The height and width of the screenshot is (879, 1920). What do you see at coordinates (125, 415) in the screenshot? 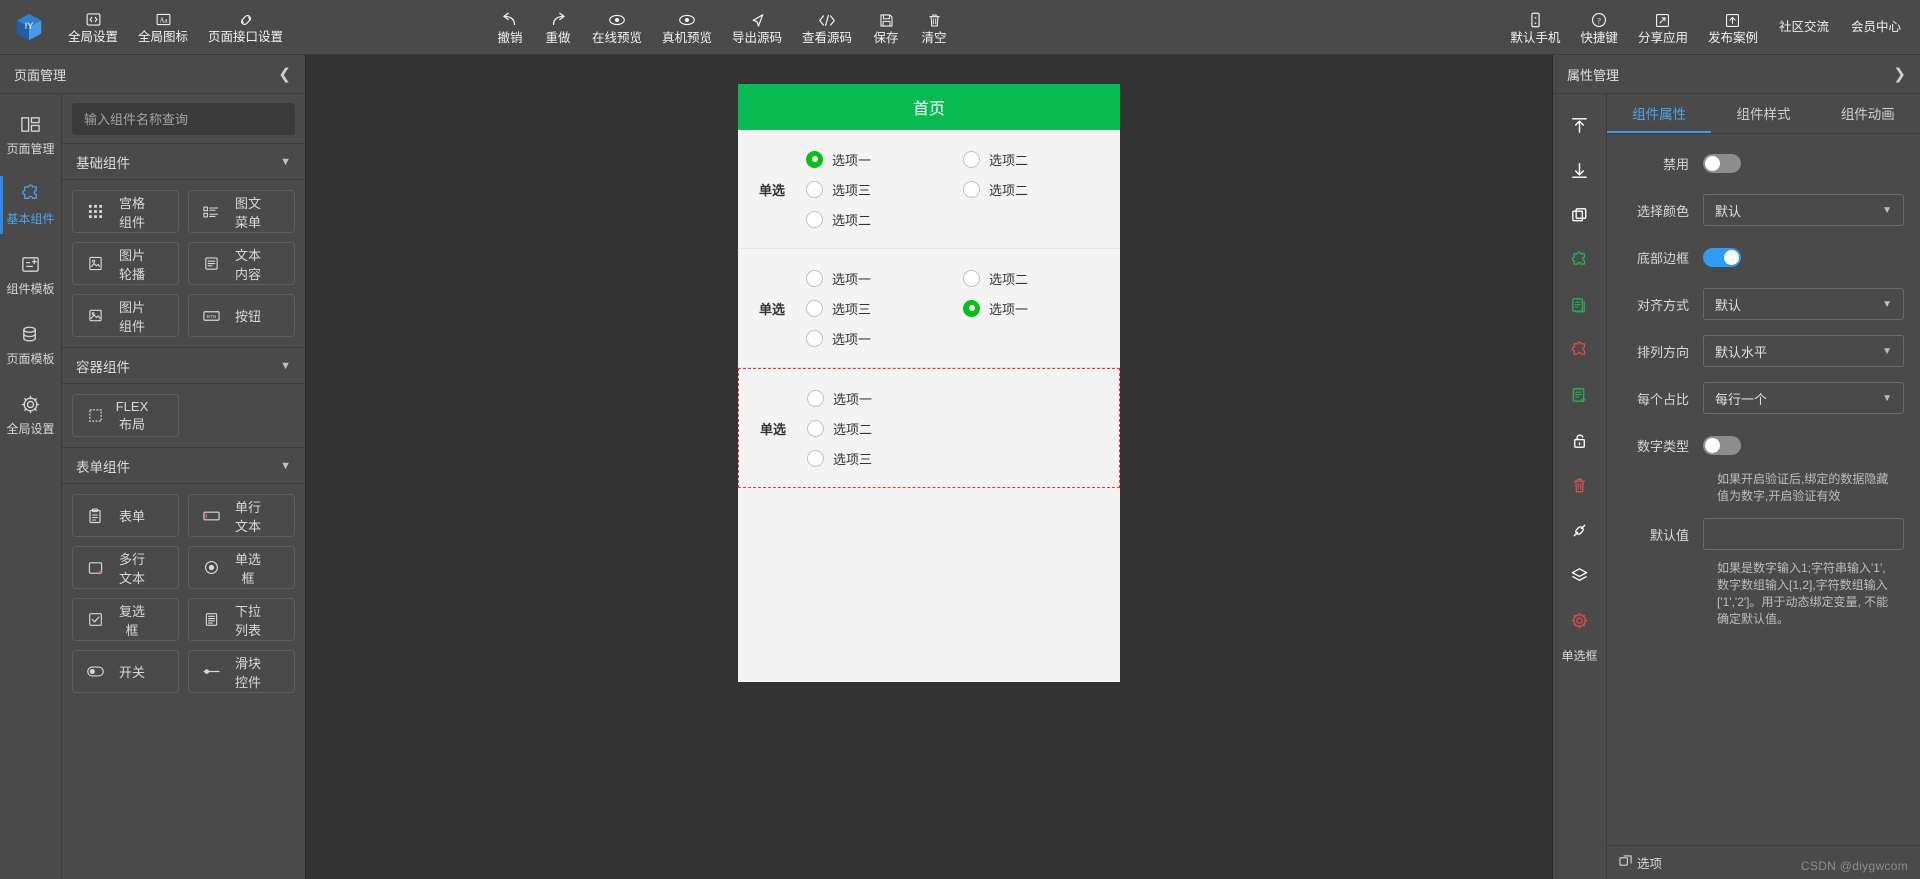
I see `component-card-flex-layout: FLEX布局` at bounding box center [125, 415].